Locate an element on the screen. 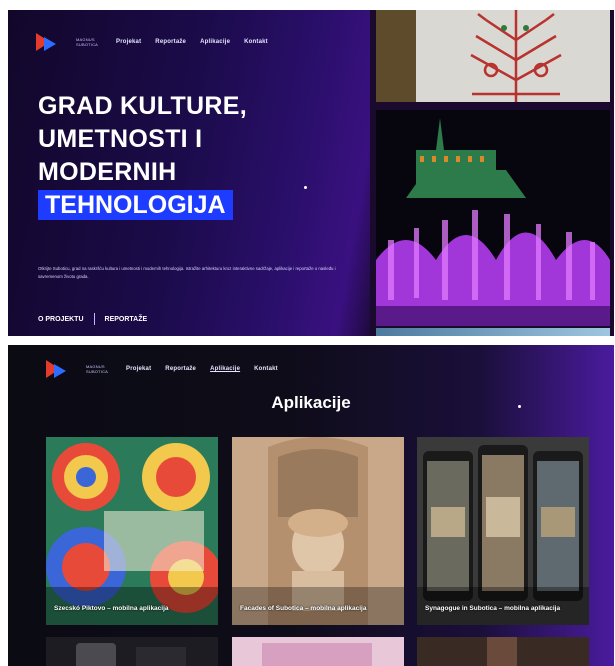 The image size is (615, 666). app-card-szecsko: Szecskó Piktovo – mobilna aplikacija is located at coordinates (132, 531).